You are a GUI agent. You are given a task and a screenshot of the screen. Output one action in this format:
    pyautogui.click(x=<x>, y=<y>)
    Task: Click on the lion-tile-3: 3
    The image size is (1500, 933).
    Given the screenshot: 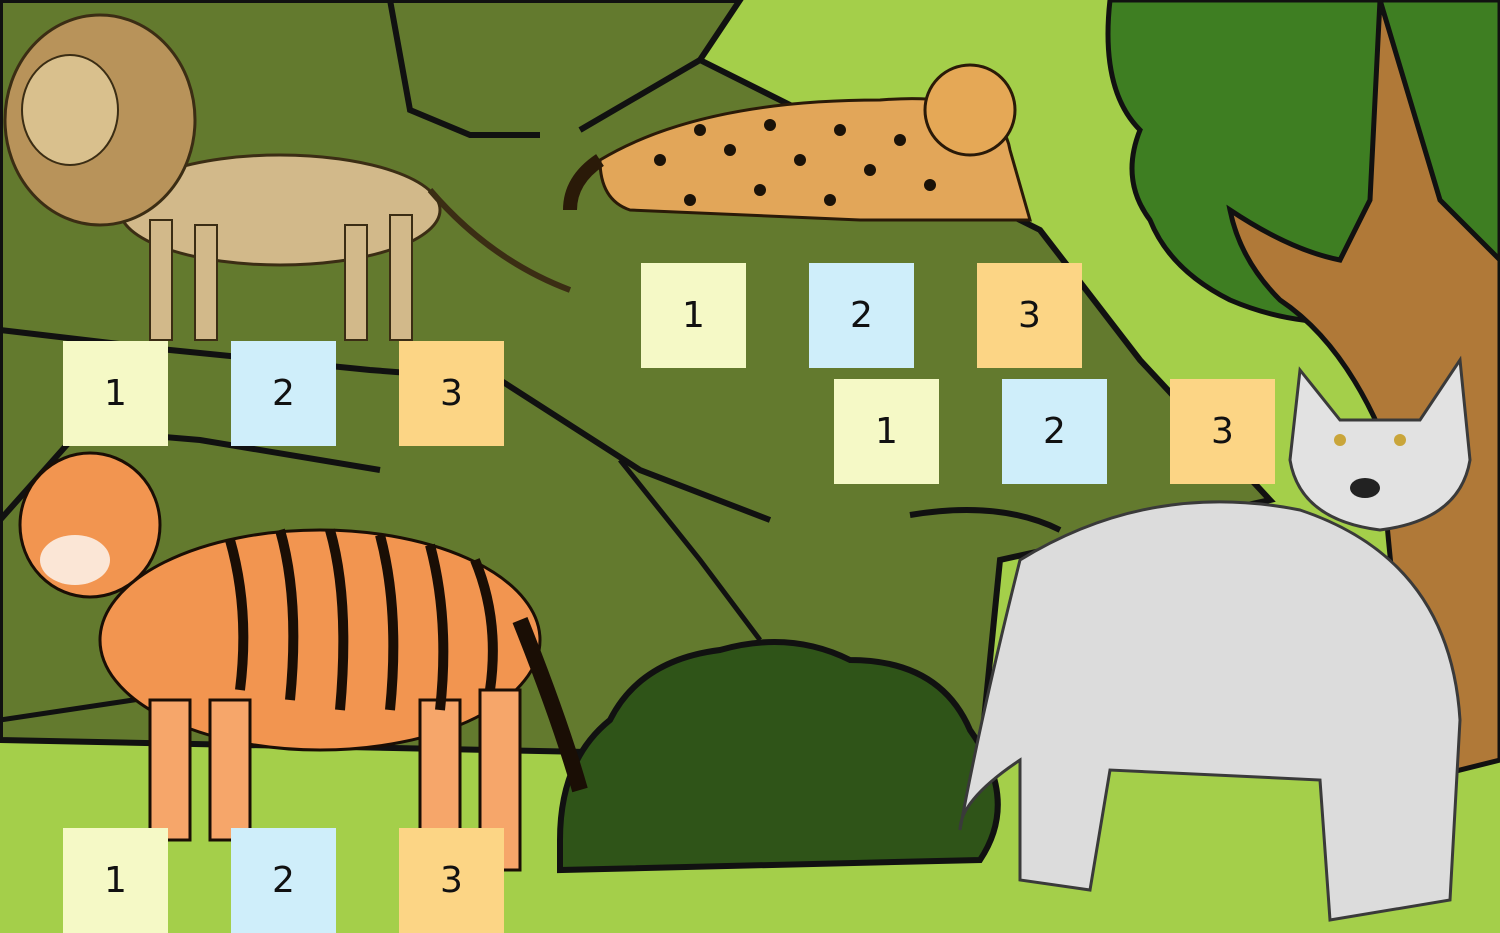 What is the action you would take?
    pyautogui.click(x=451, y=393)
    